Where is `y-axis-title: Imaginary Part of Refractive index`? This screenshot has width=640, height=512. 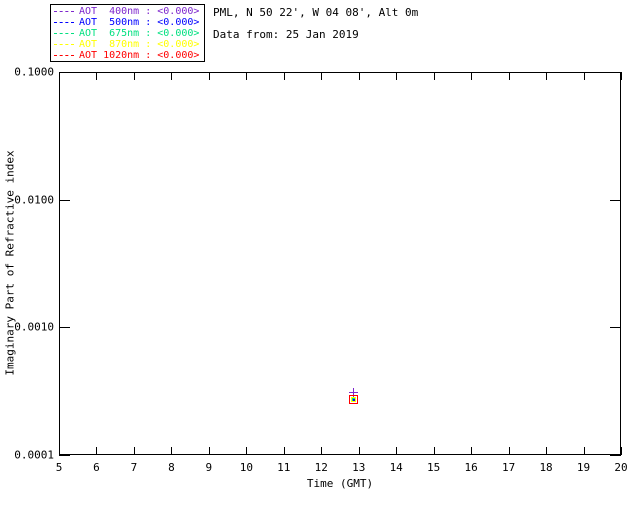 y-axis-title: Imaginary Part of Refractive index is located at coordinates (10, 263).